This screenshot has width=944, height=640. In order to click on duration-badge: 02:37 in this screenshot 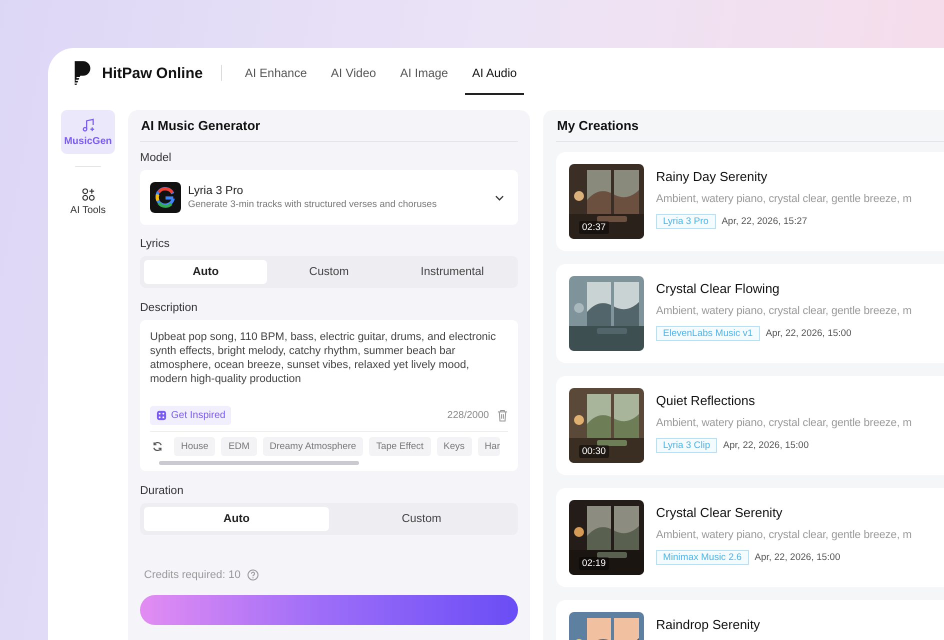, I will do `click(594, 227)`.